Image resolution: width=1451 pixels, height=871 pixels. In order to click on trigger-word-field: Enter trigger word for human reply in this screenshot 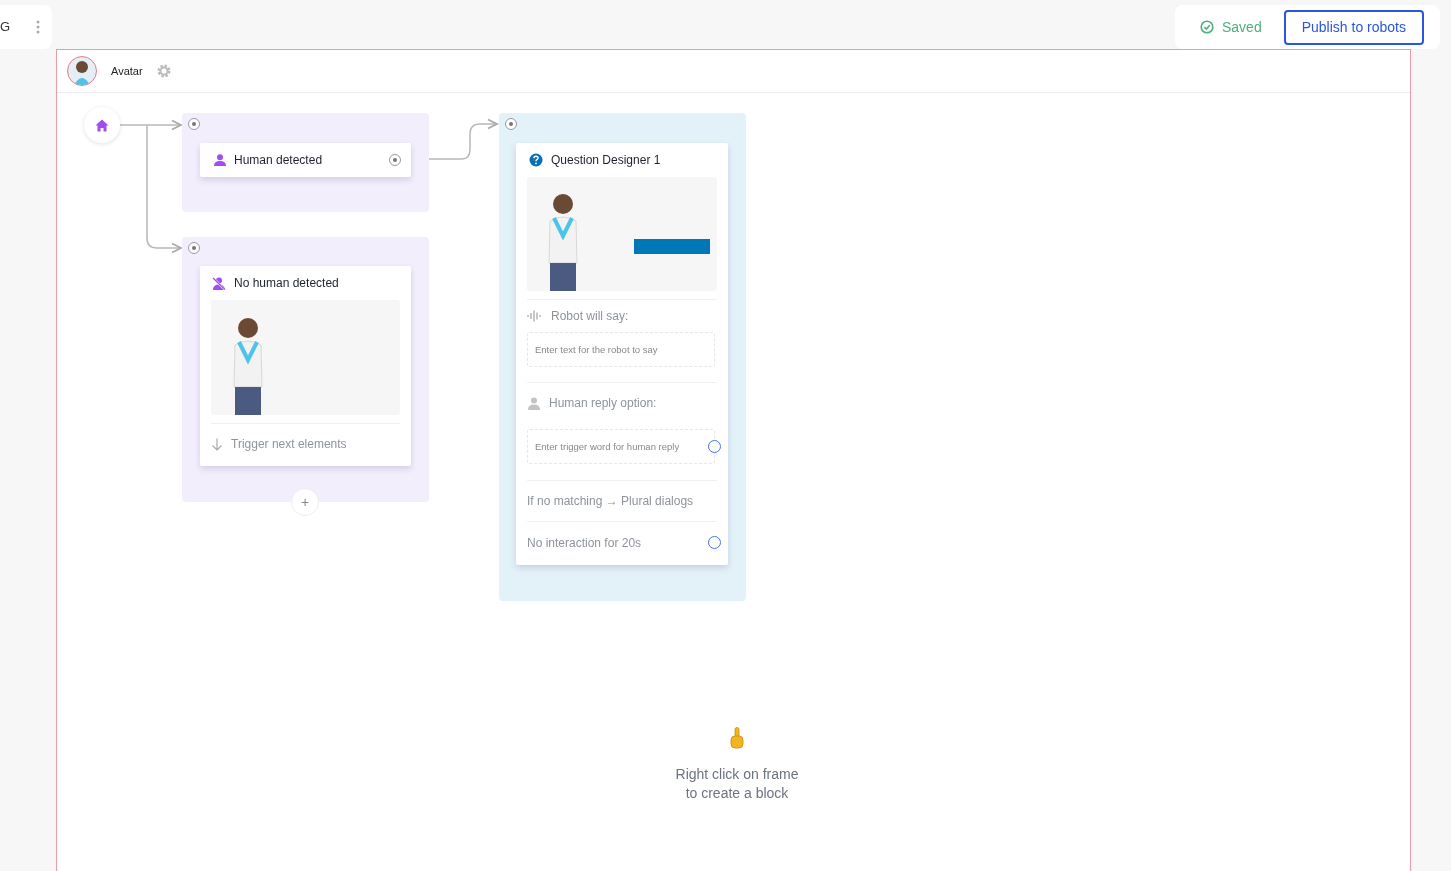, I will do `click(621, 446)`.